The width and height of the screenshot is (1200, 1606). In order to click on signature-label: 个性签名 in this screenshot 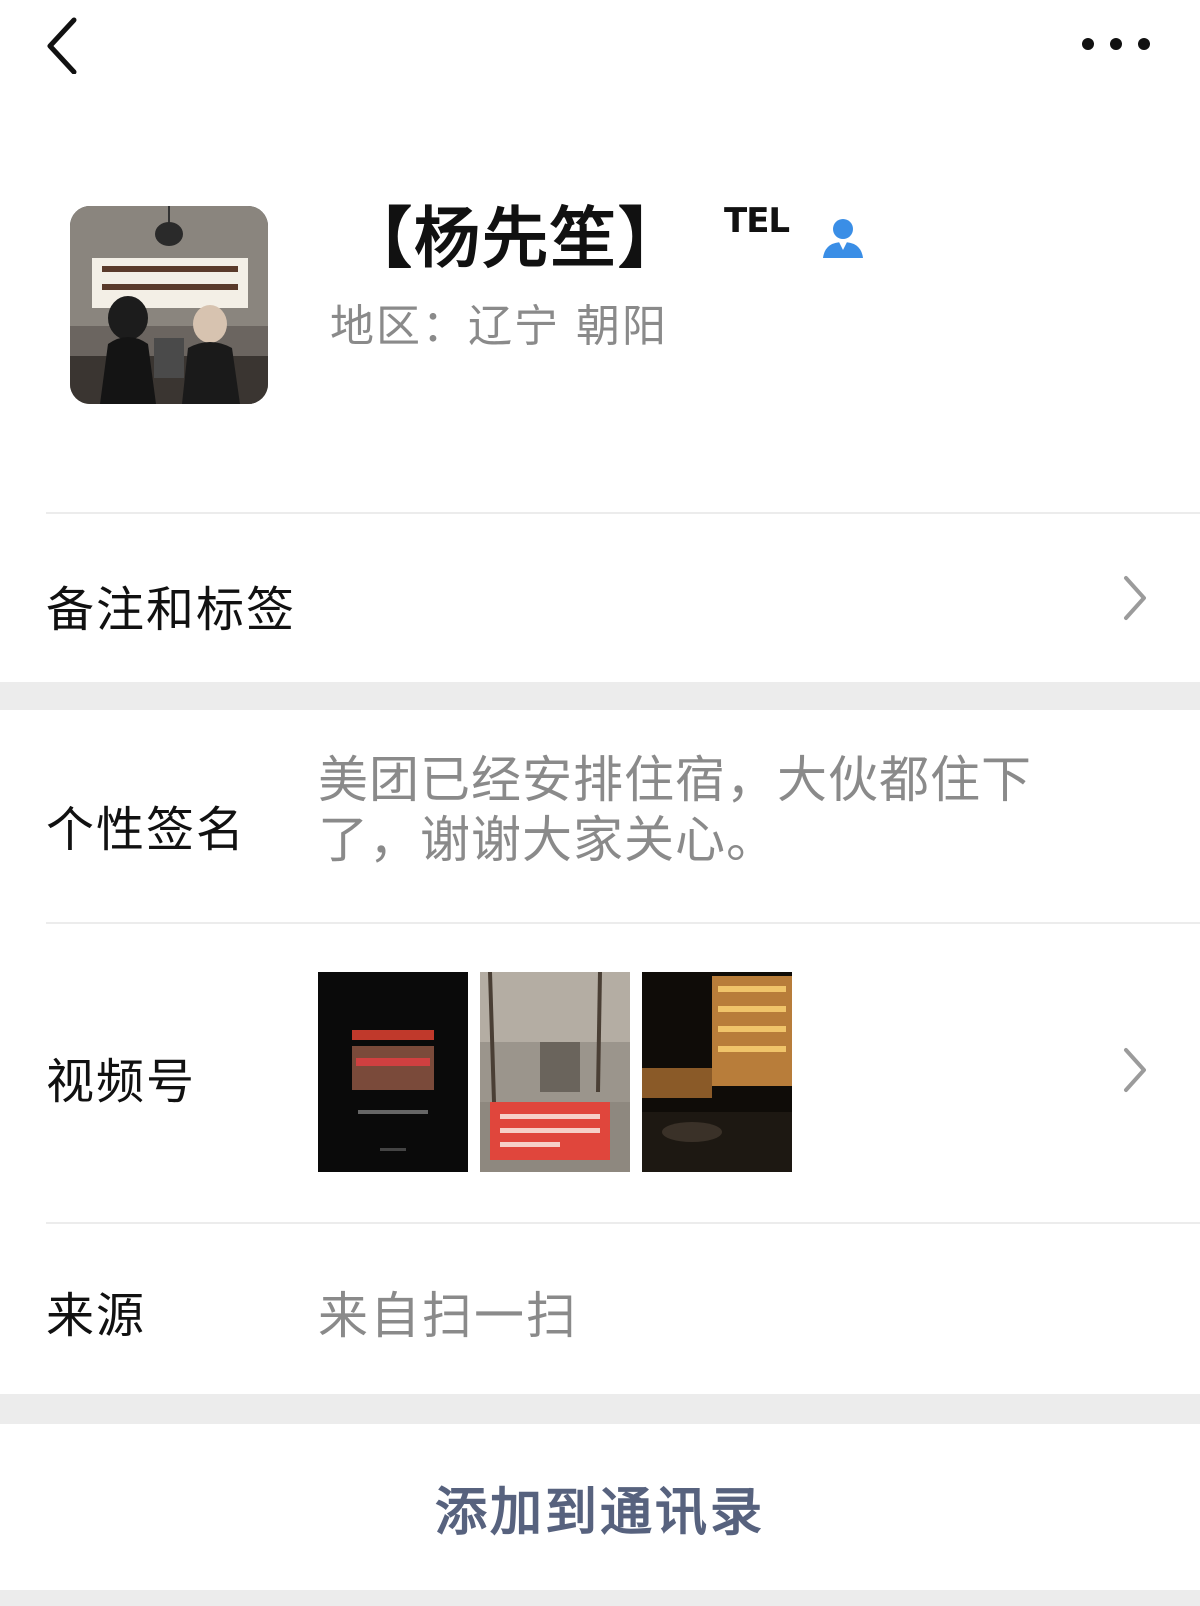, I will do `click(146, 830)`.